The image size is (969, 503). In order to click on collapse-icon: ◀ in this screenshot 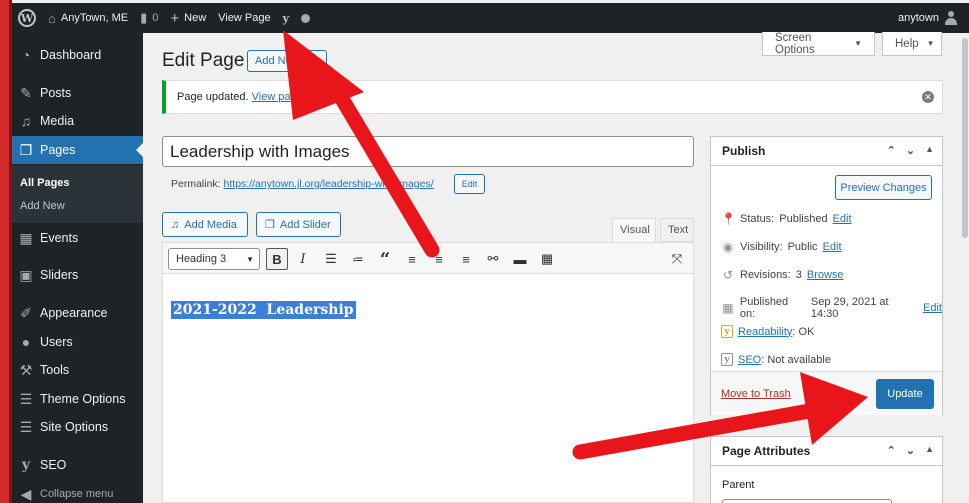, I will do `click(26, 493)`.